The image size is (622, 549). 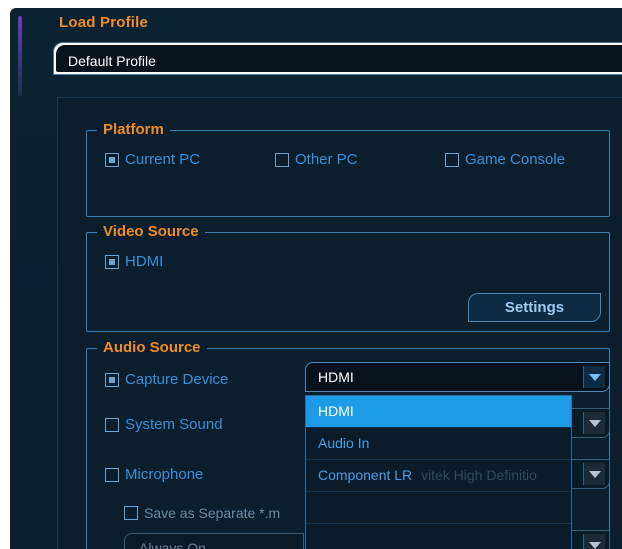 I want to click on video-source-legend: Video Source, so click(x=151, y=232).